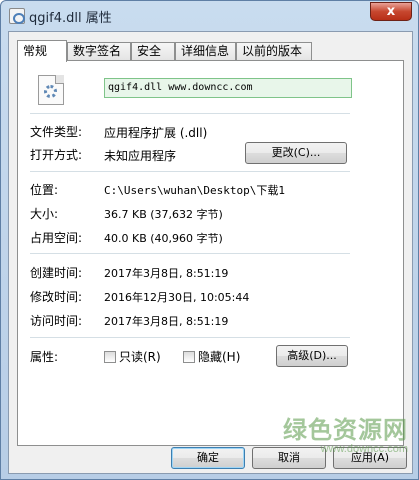  Describe the element at coordinates (140, 156) in the screenshot. I see `open-with-value: 未知应用程序` at that location.